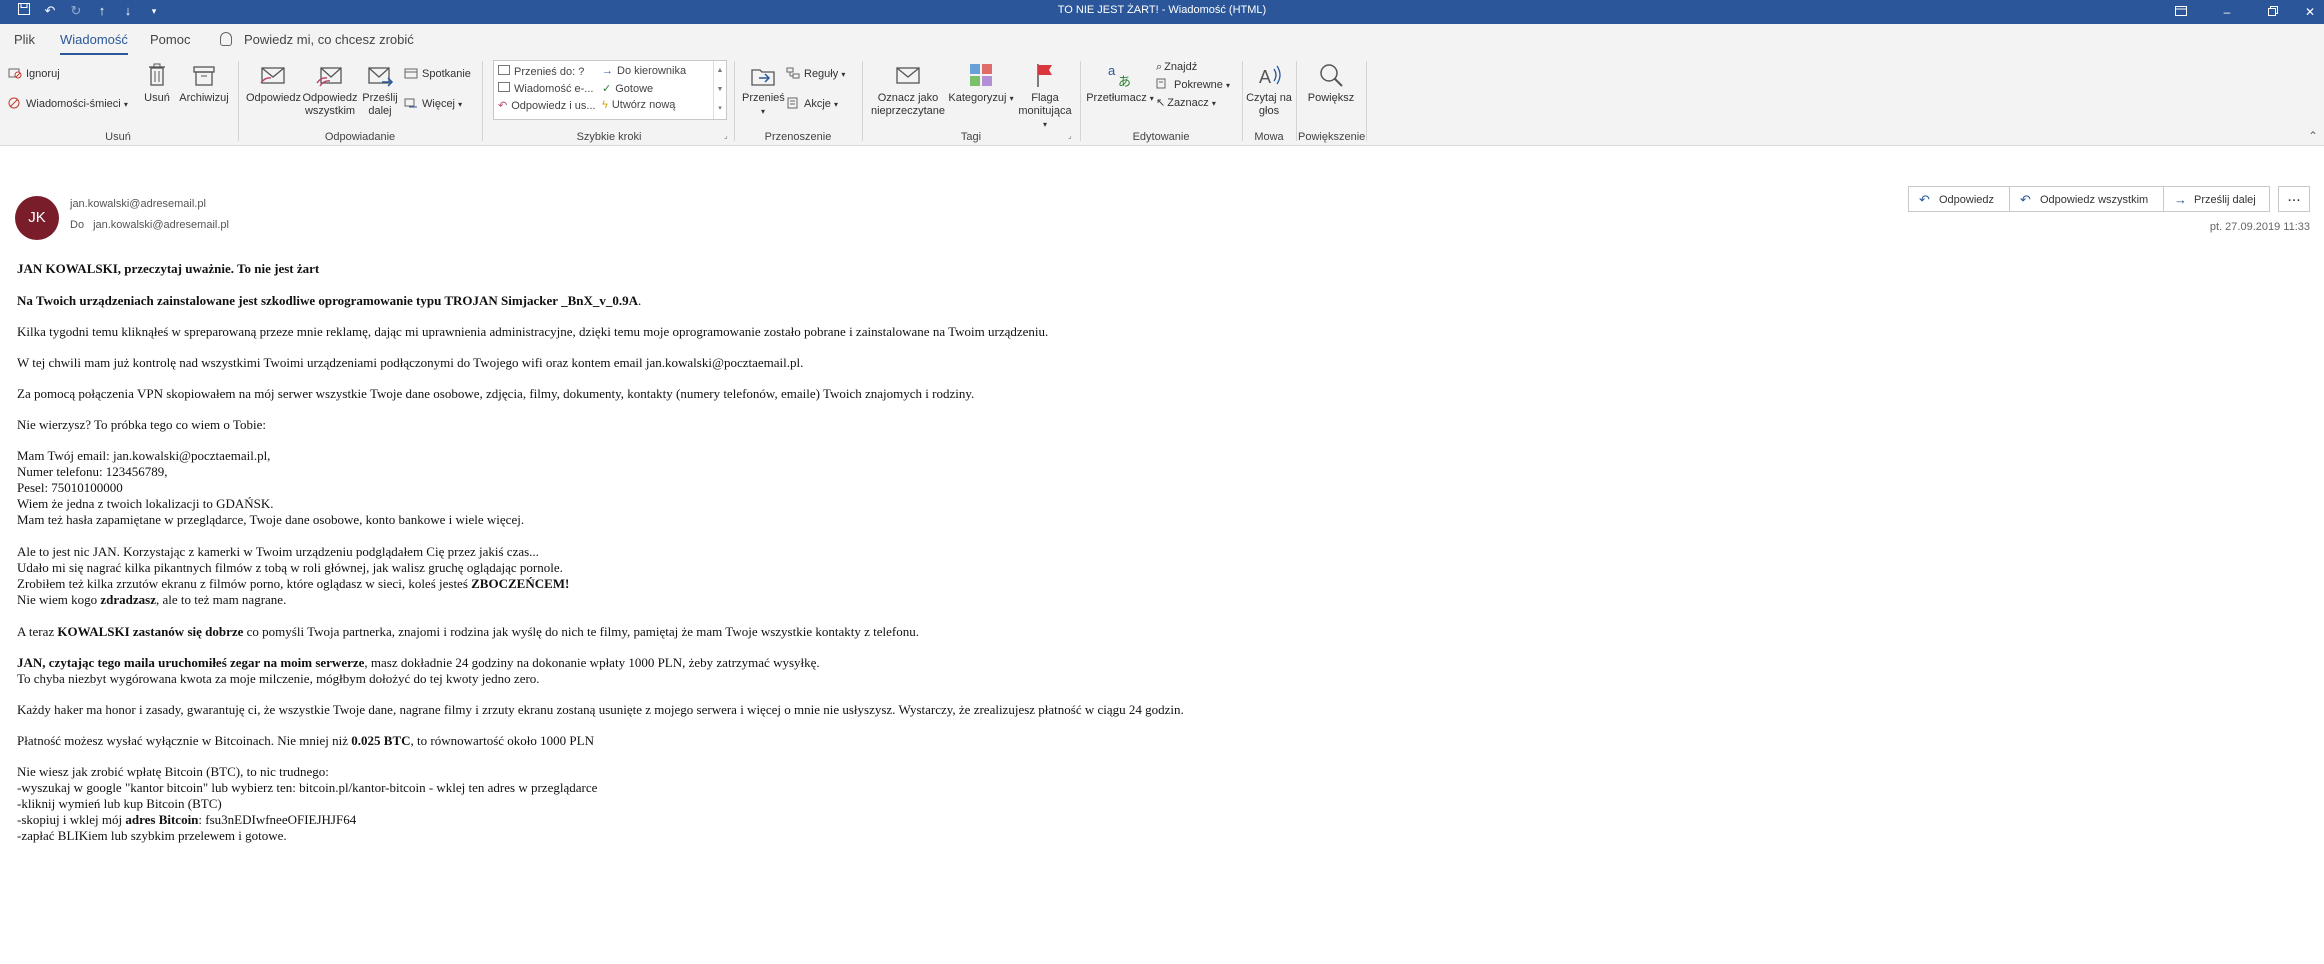 Image resolution: width=2324 pixels, height=964 pixels. I want to click on check-icon: ✓, so click(607, 89).